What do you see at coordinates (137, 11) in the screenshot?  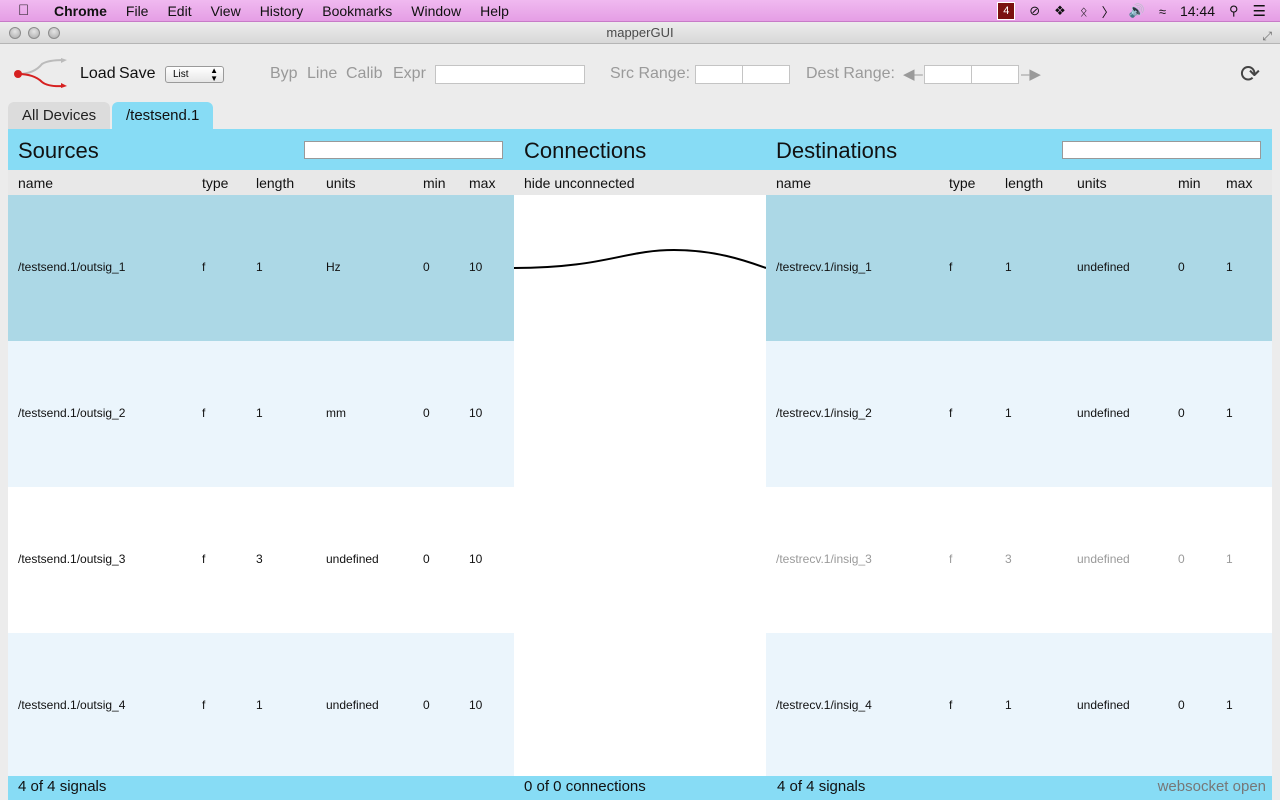 I see `menu-file: File` at bounding box center [137, 11].